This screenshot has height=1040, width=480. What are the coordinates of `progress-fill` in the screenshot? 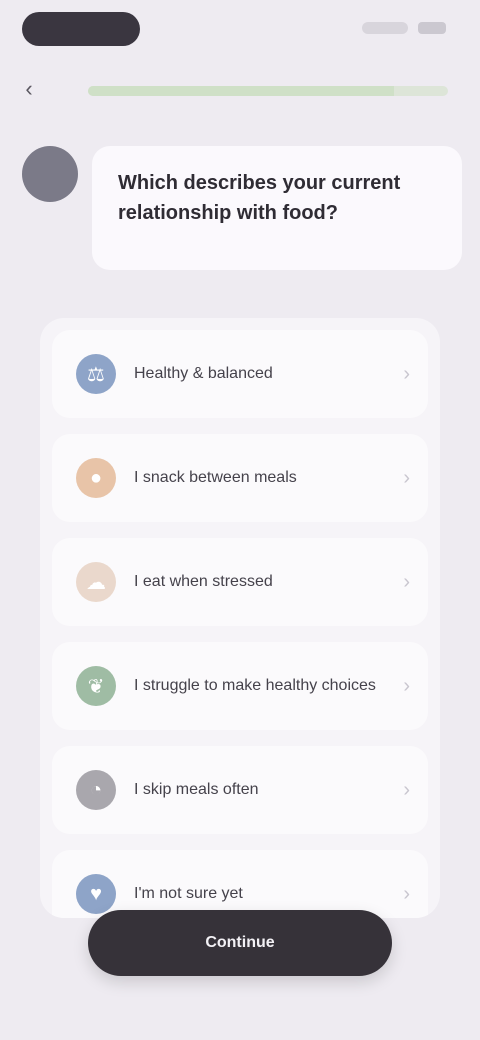 It's located at (241, 91).